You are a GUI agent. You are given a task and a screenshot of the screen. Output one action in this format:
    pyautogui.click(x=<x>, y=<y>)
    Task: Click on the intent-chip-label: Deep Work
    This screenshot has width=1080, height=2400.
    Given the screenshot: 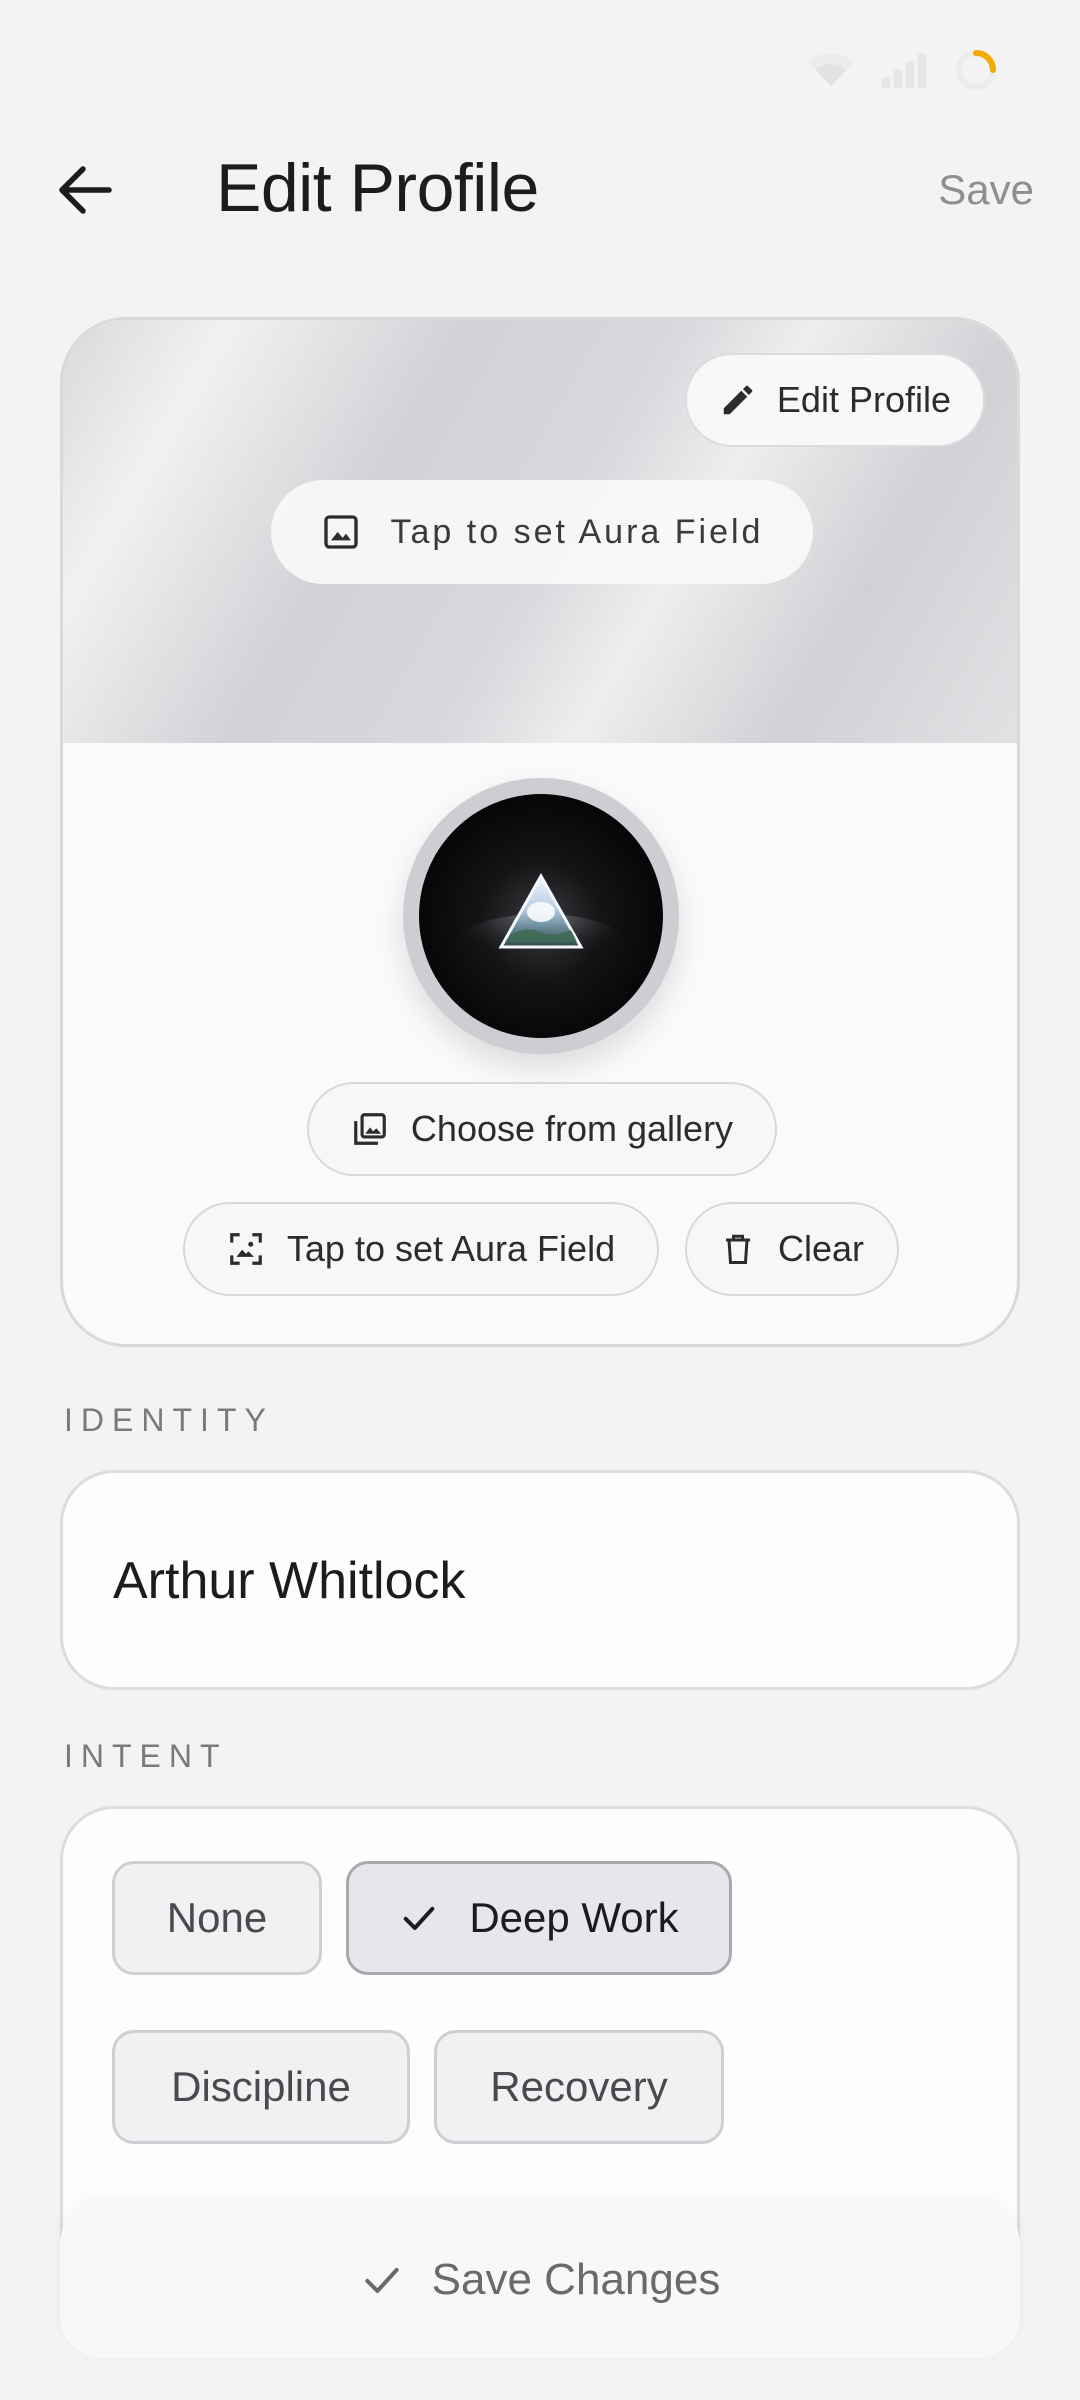 What is the action you would take?
    pyautogui.click(x=574, y=1917)
    